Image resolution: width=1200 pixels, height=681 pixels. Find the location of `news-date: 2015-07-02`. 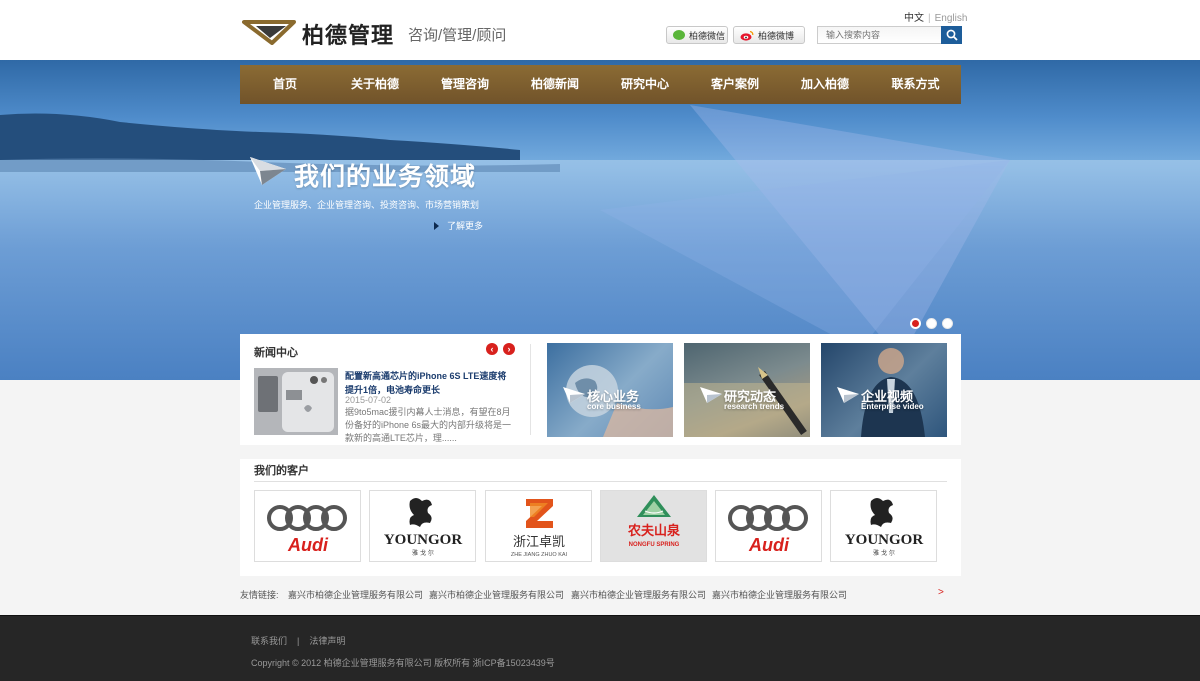

news-date: 2015-07-02 is located at coordinates (368, 400).